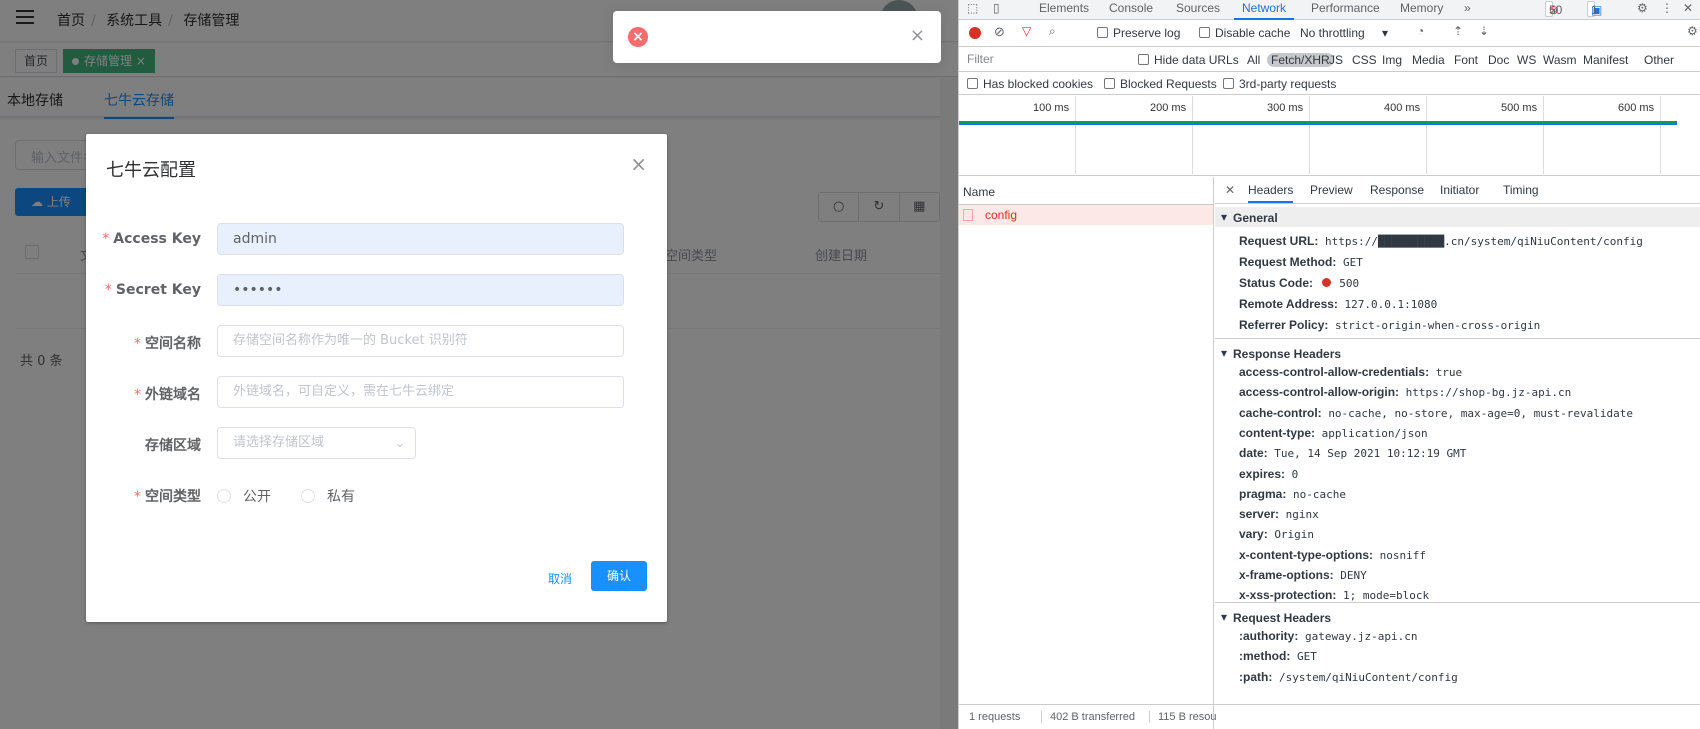 Image resolution: width=1700 pixels, height=729 pixels. Describe the element at coordinates (1457, 617) in the screenshot. I see `request-section-header: ▾ Request Headers` at that location.